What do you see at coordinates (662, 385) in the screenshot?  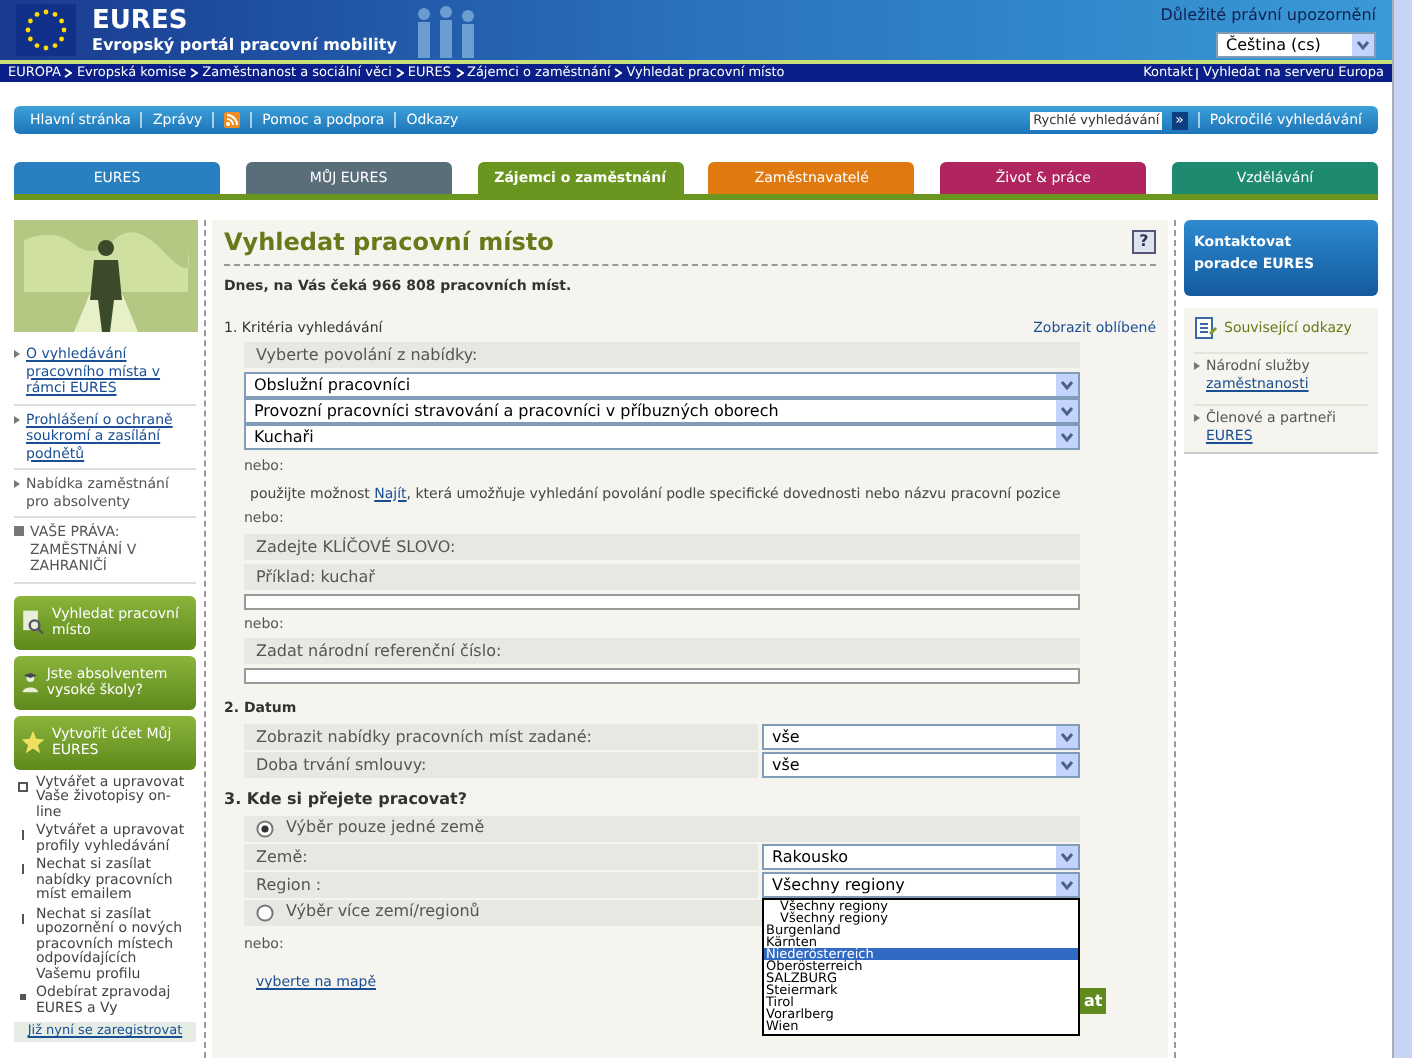 I see `occupation-select: Obslužní pracovníci` at bounding box center [662, 385].